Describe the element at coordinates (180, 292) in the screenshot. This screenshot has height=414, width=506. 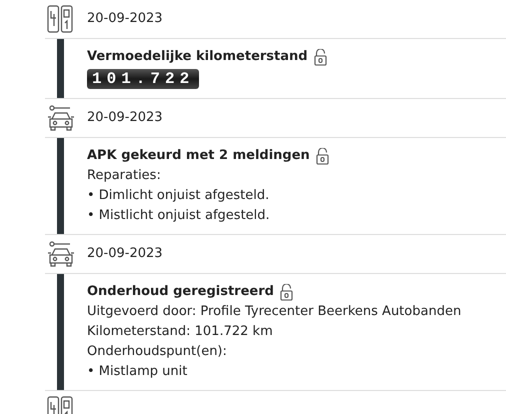
I see `event-title: Onderhoud geregistreerd` at that location.